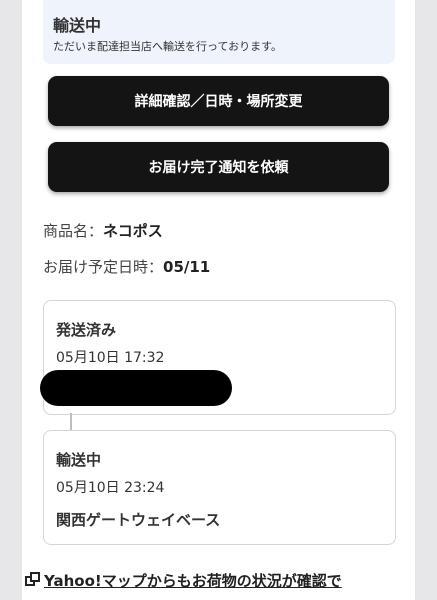 The width and height of the screenshot is (437, 600). I want to click on timeline-connector, so click(71, 421).